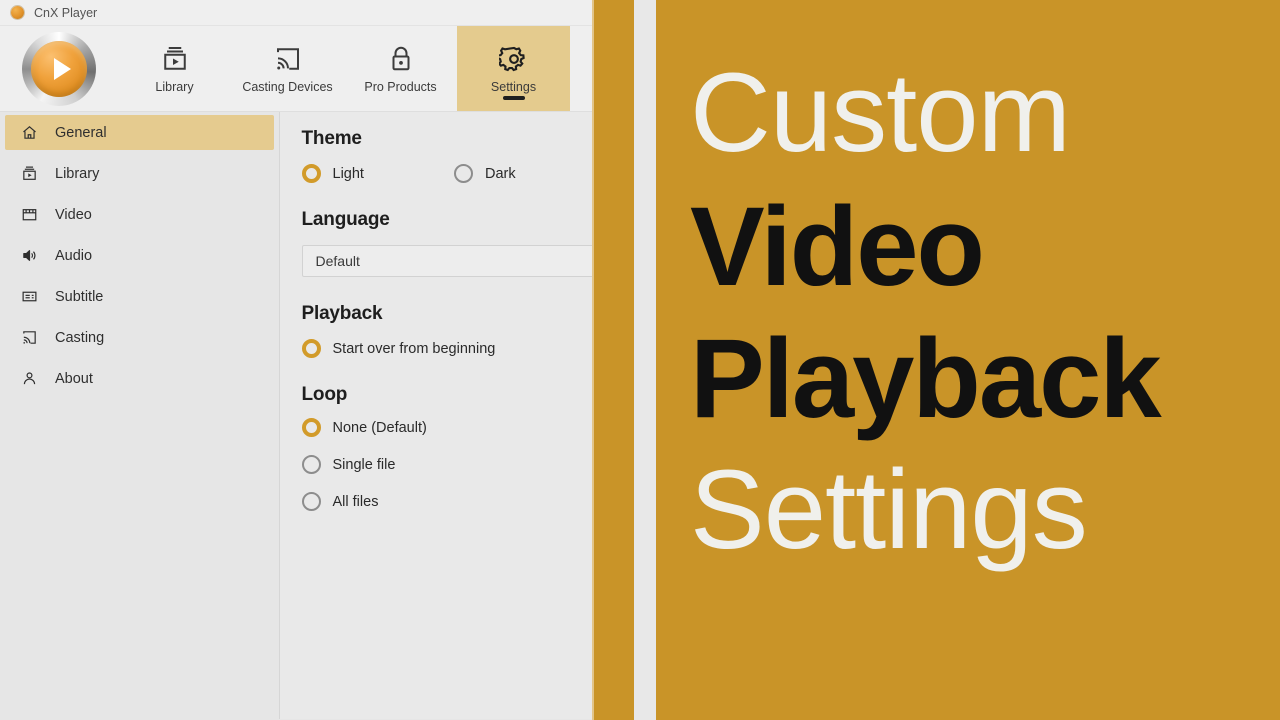  Describe the element at coordinates (355, 501) in the screenshot. I see `loop-option-all-files-label: All files` at that location.